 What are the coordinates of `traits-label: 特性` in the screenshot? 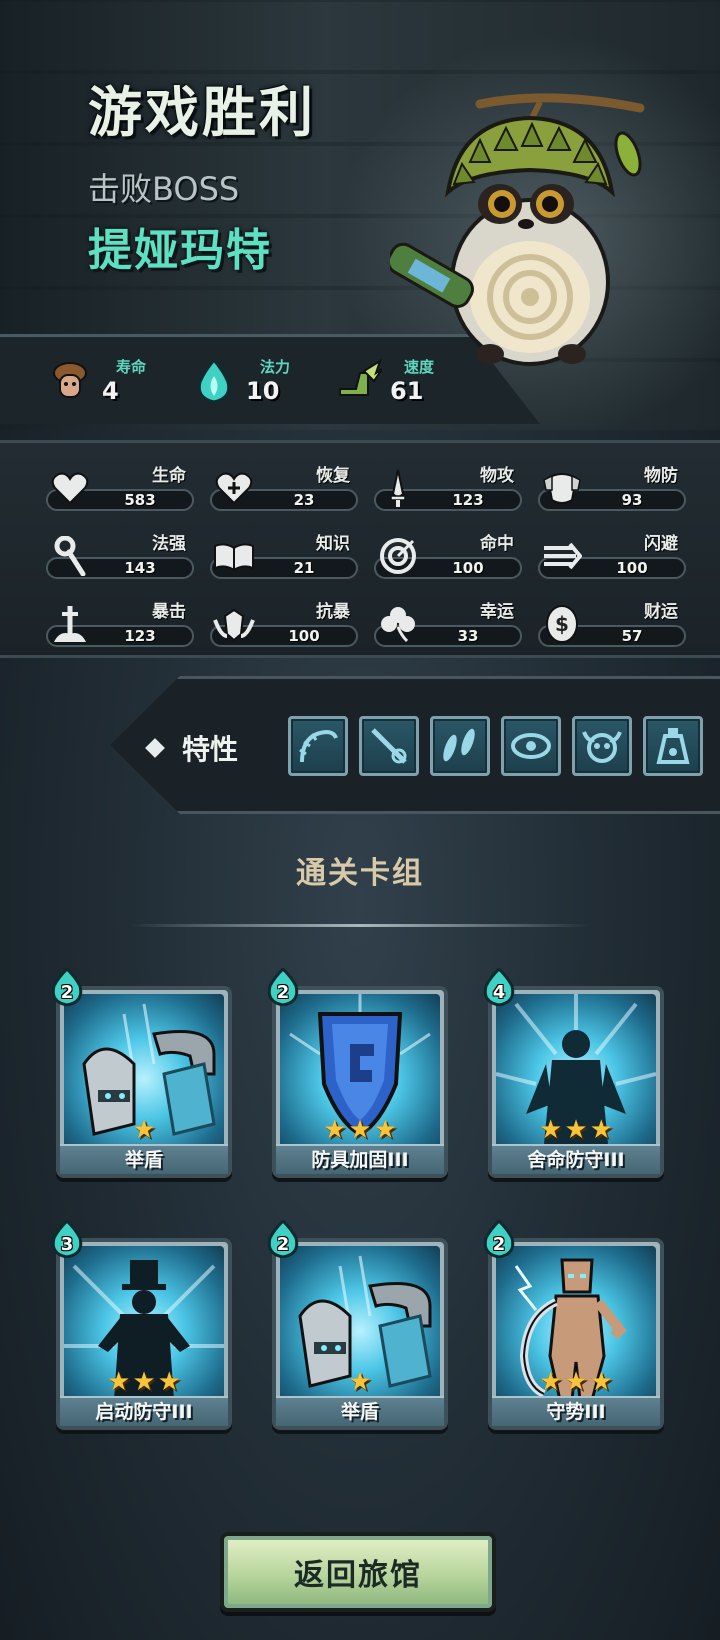 It's located at (210, 749).